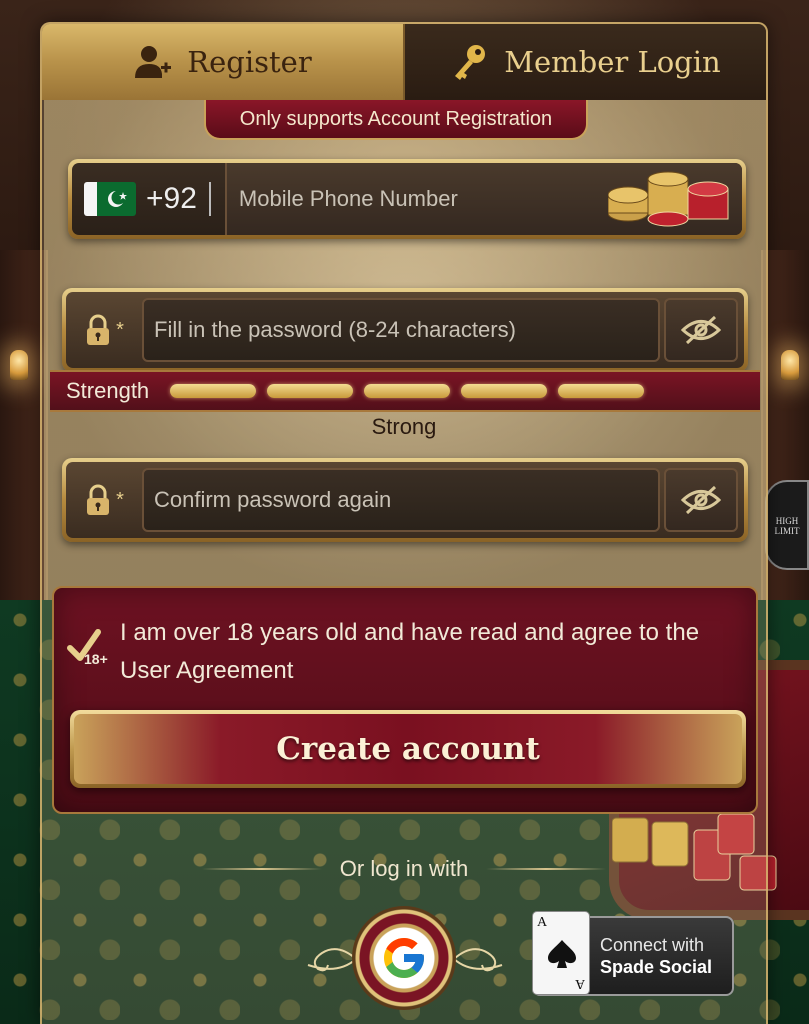  I want to click on ace-of-spades-icon: A A, so click(561, 953).